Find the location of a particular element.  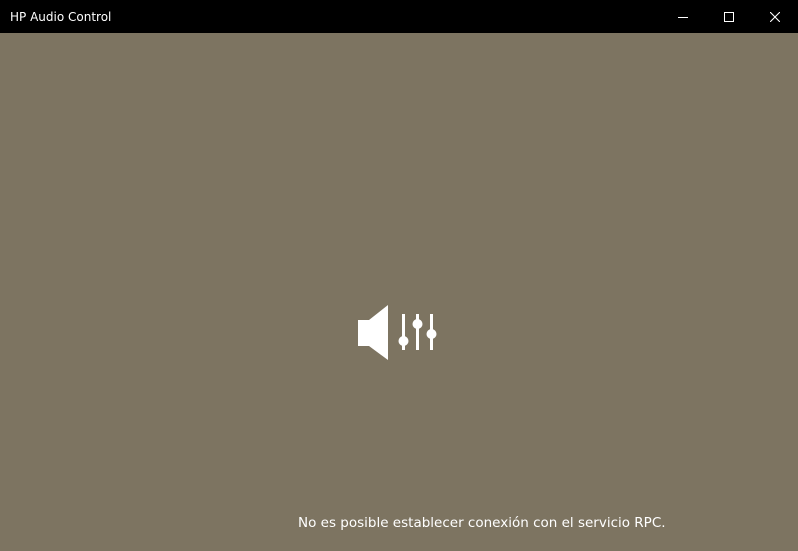

window-title: HP Audio Control is located at coordinates (61, 16).